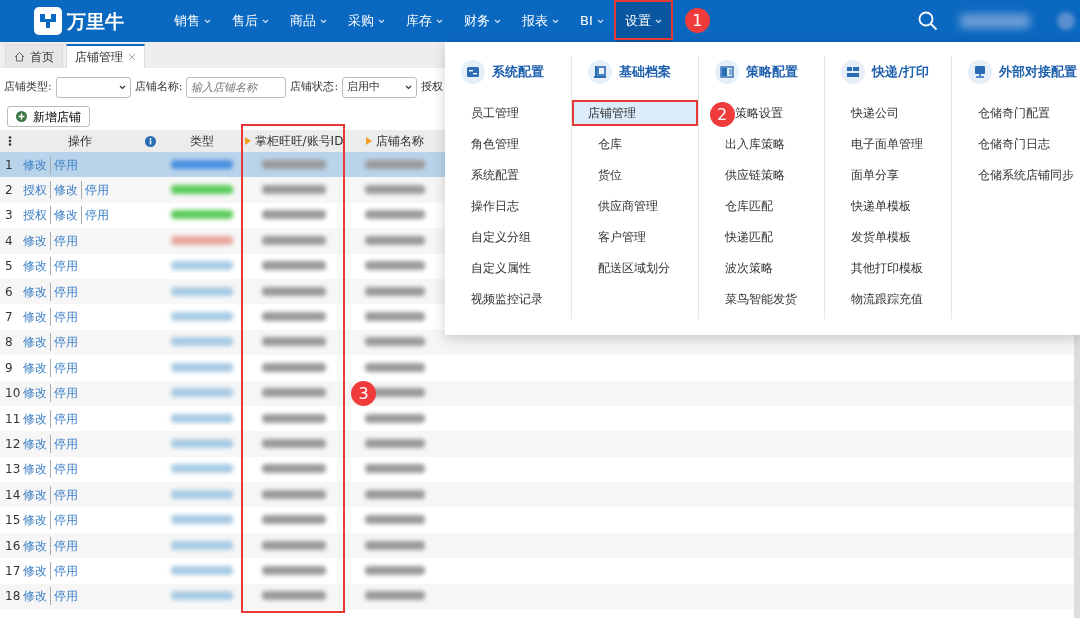 The height and width of the screenshot is (621, 1080). What do you see at coordinates (9, 292) in the screenshot?
I see `row-number: 6` at bounding box center [9, 292].